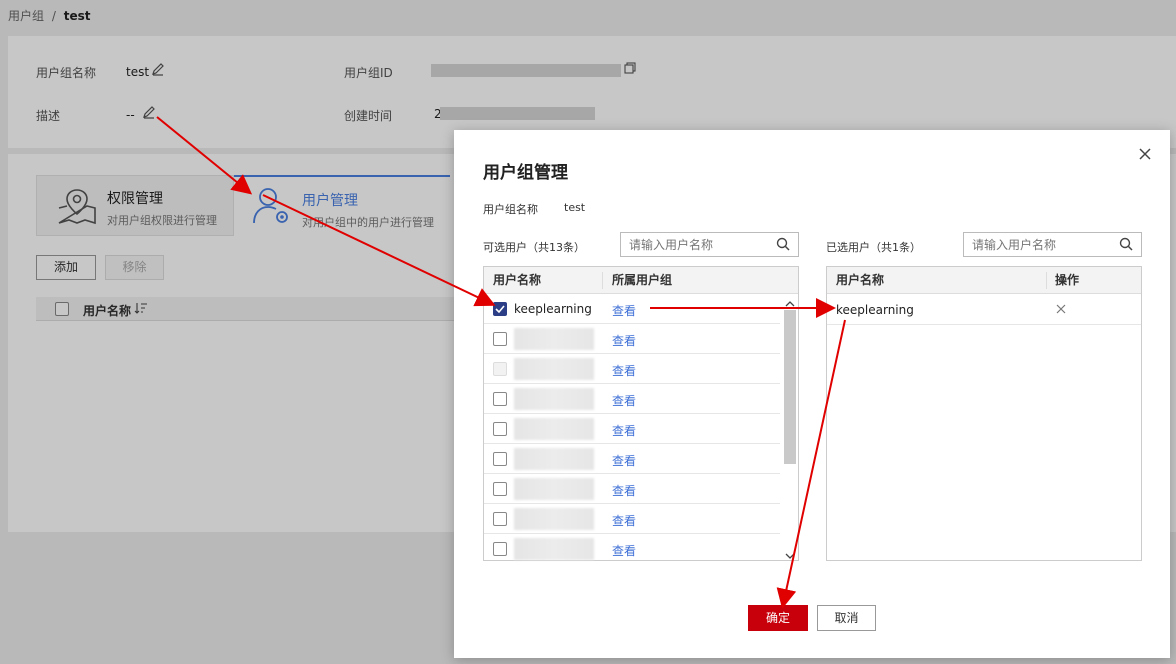 This screenshot has height=664, width=1176. Describe the element at coordinates (875, 310) in the screenshot. I see `selected-username: keeplearning` at that location.